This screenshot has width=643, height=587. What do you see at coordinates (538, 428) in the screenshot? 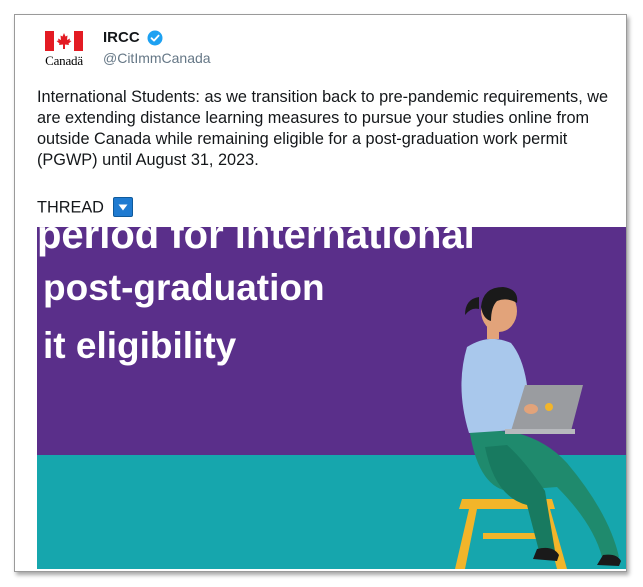
I see `student-with-laptop-illustration` at bounding box center [538, 428].